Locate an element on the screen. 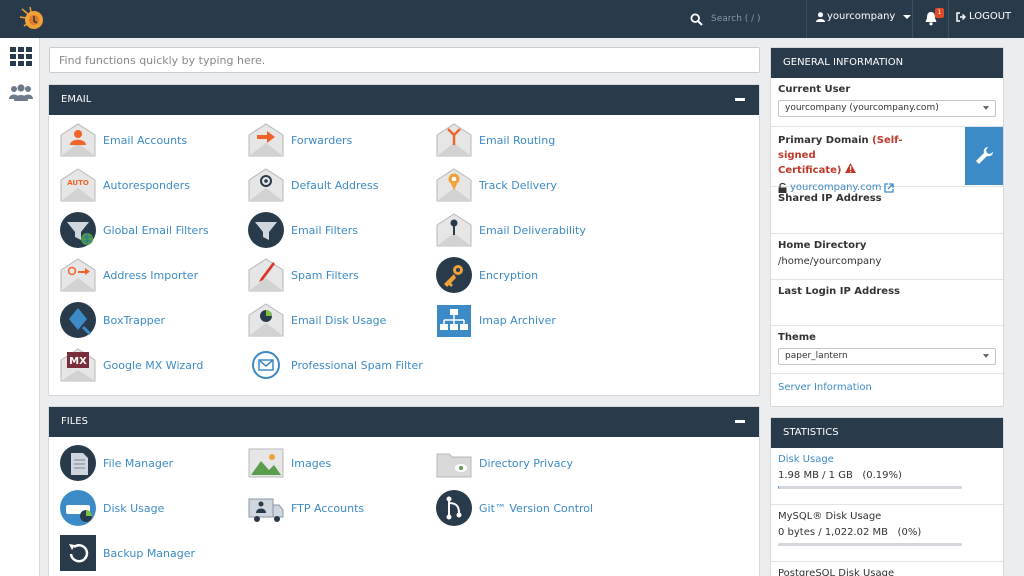 The height and width of the screenshot is (576, 1024). statistics-header: STATISTICS is located at coordinates (887, 433).